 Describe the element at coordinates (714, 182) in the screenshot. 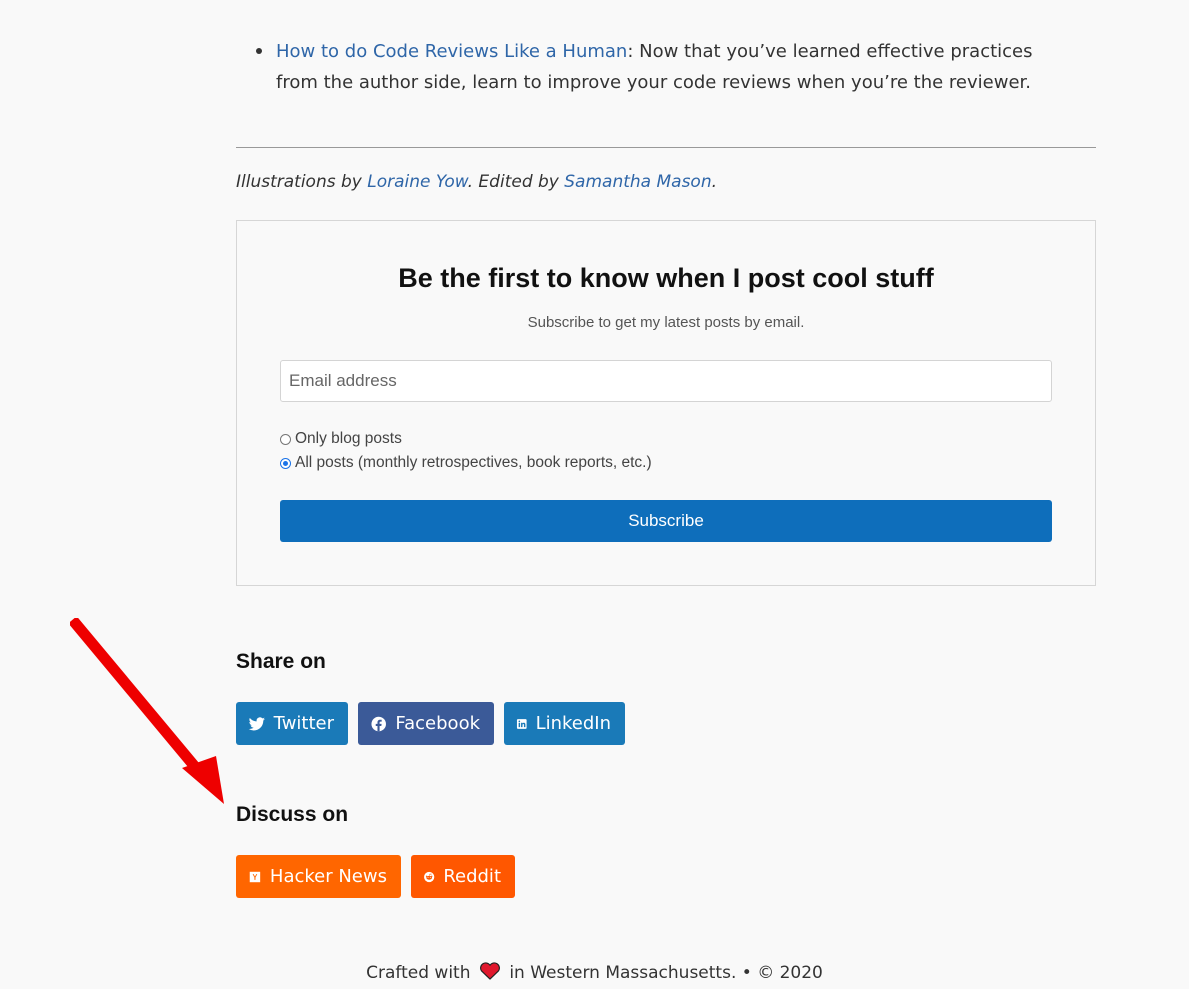

I see `credits-suffix: .` at that location.